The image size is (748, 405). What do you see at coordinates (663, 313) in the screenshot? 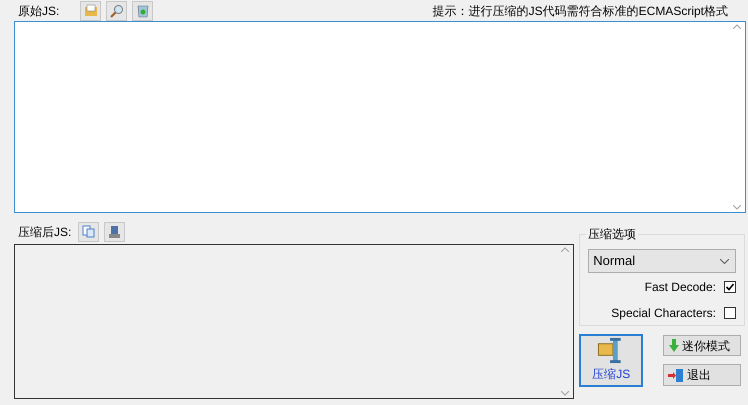
I see `checkbox-label: Special Characters:` at bounding box center [663, 313].